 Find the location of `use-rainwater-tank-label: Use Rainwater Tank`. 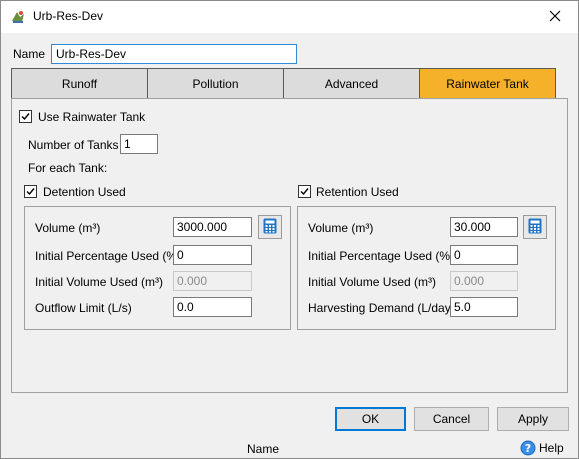

use-rainwater-tank-label: Use Rainwater Tank is located at coordinates (92, 117).